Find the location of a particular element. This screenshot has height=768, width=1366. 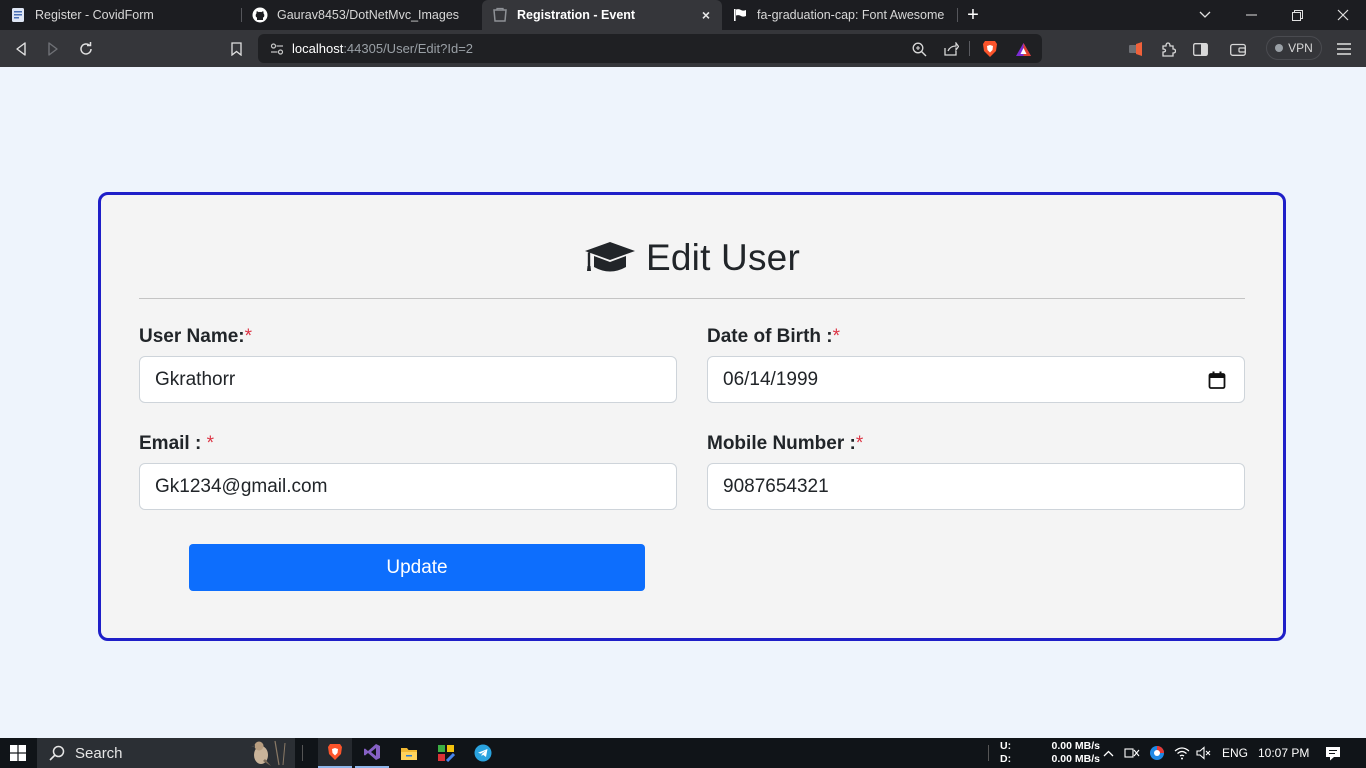

mobile-field: Mobile Number :* is located at coordinates (976, 471).